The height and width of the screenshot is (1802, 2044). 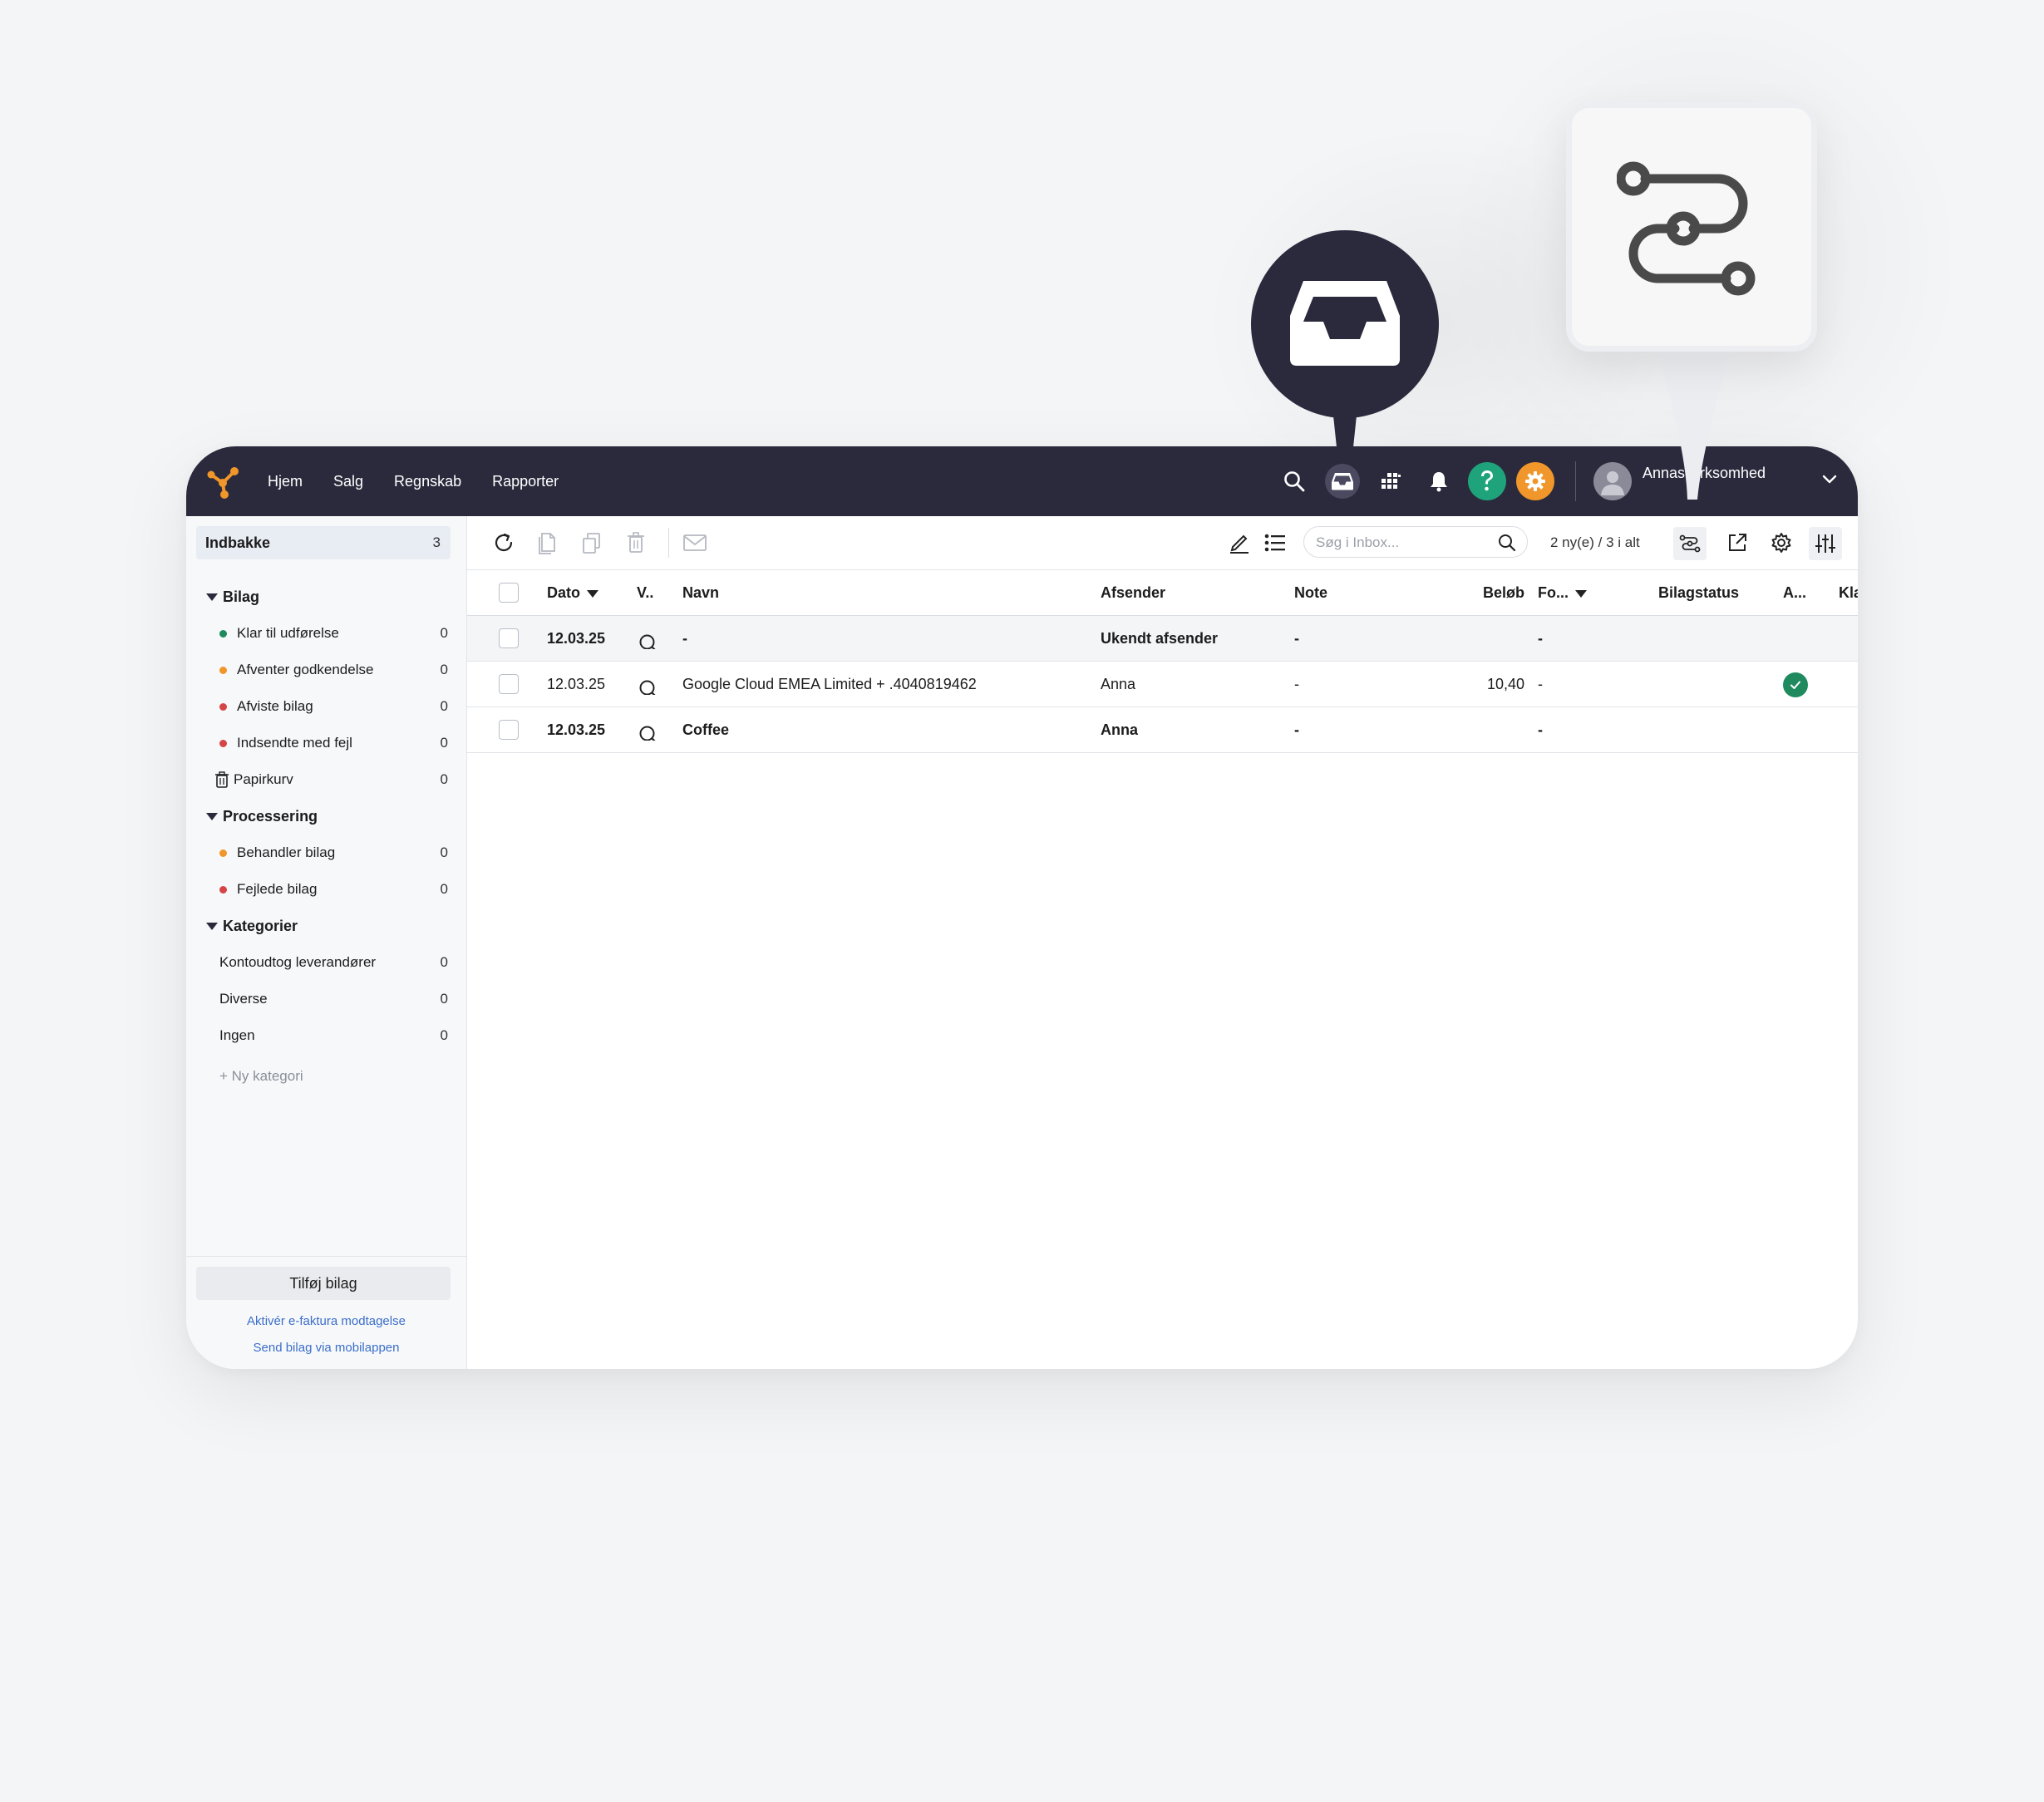 What do you see at coordinates (233, 597) in the screenshot?
I see `sidebar-group-bilag: Bilag` at bounding box center [233, 597].